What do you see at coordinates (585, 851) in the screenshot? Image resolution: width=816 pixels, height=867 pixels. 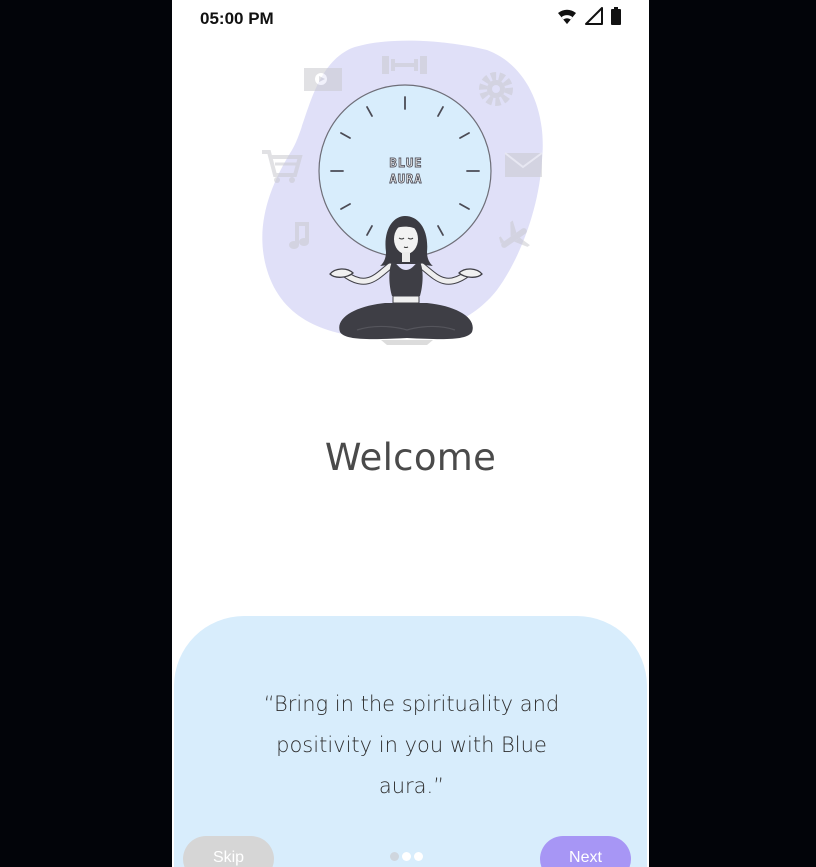 I see `next-button: Next` at bounding box center [585, 851].